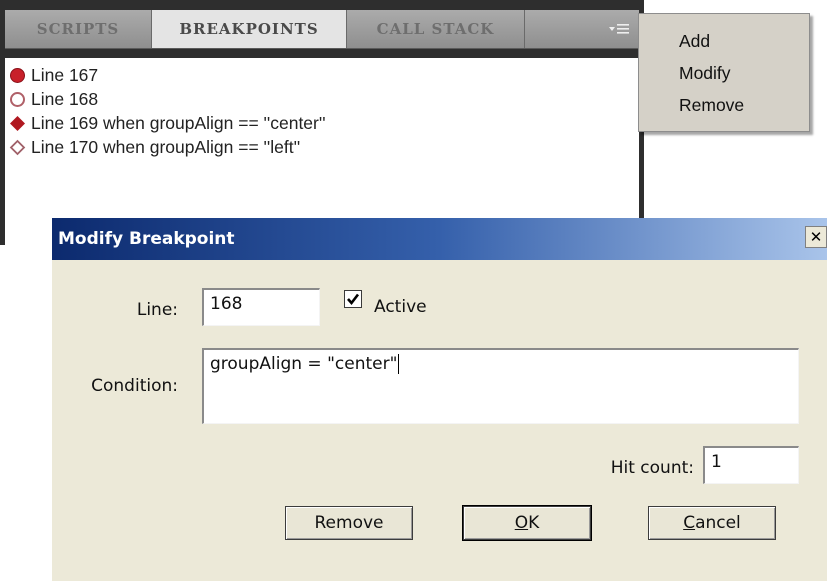 This screenshot has height=581, width=827. What do you see at coordinates (17, 99) in the screenshot?
I see `breakpoint-inactive-icon` at bounding box center [17, 99].